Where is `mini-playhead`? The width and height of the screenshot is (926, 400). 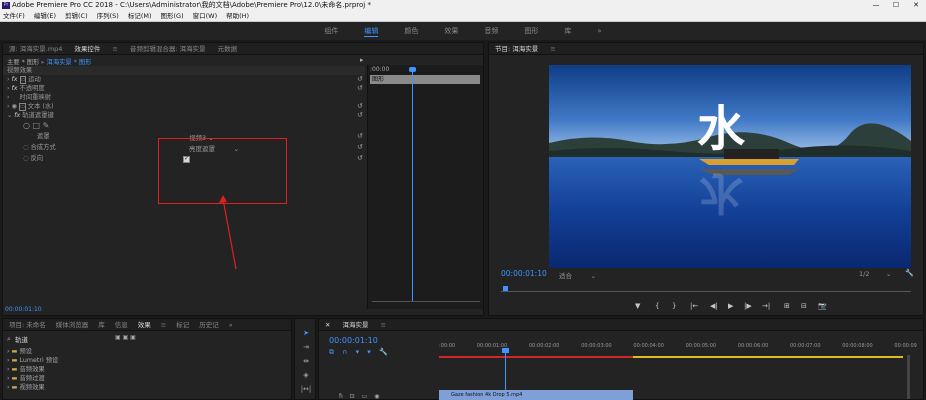 mini-playhead is located at coordinates (412, 185).